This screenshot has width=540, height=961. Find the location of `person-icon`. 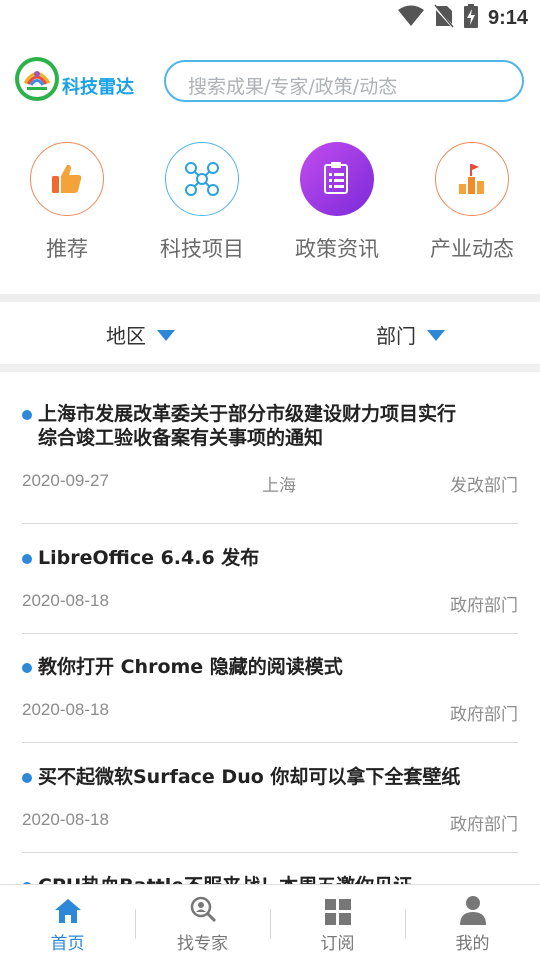

person-icon is located at coordinates (472, 910).